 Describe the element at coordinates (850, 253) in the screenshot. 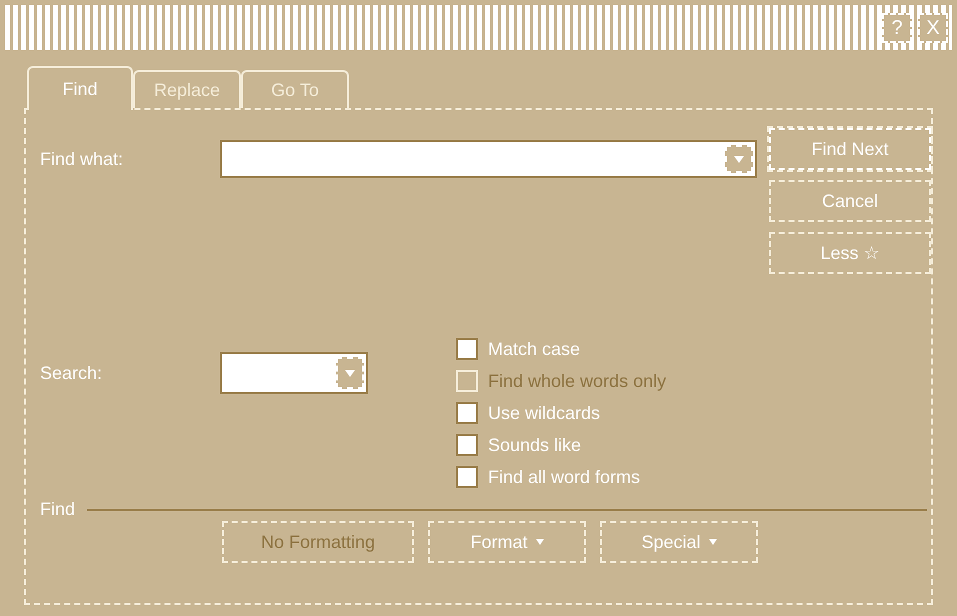

I see `dialog-button: Less ☆` at that location.